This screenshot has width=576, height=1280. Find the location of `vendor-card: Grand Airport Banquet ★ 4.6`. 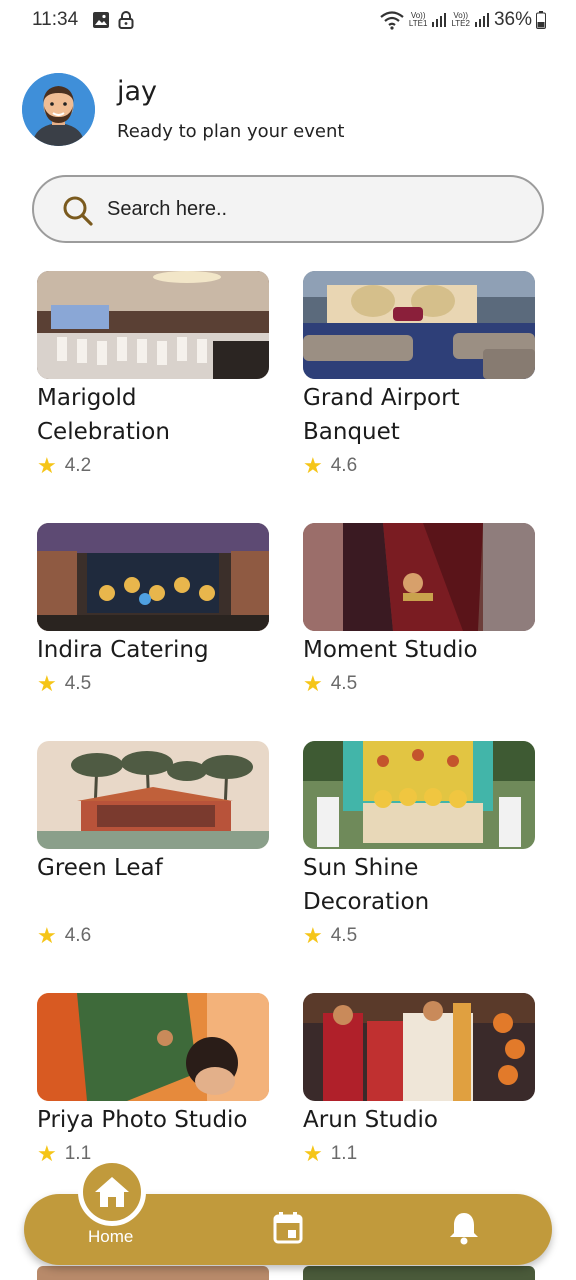

vendor-card: Grand Airport Banquet ★ 4.6 is located at coordinates (419, 374).